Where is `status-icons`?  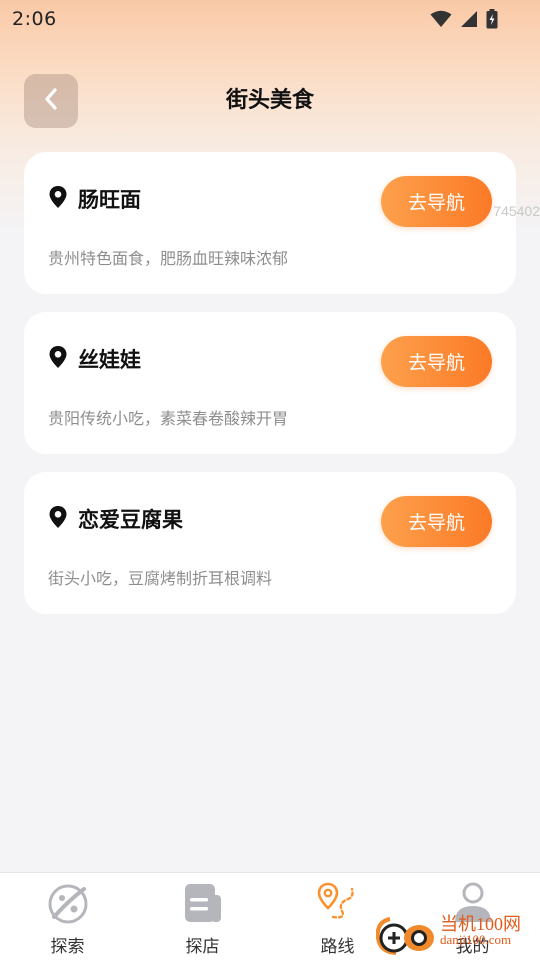
status-icons is located at coordinates (479, 19).